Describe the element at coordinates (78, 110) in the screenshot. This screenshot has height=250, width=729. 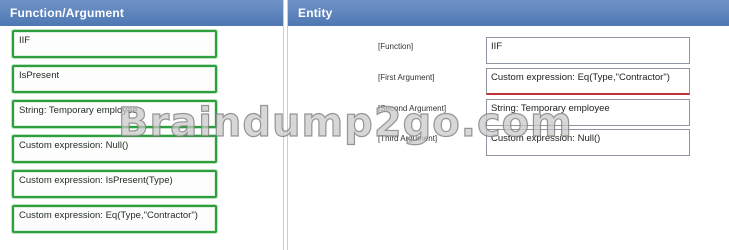
I see `list-item-label: String: Temporary employee` at that location.